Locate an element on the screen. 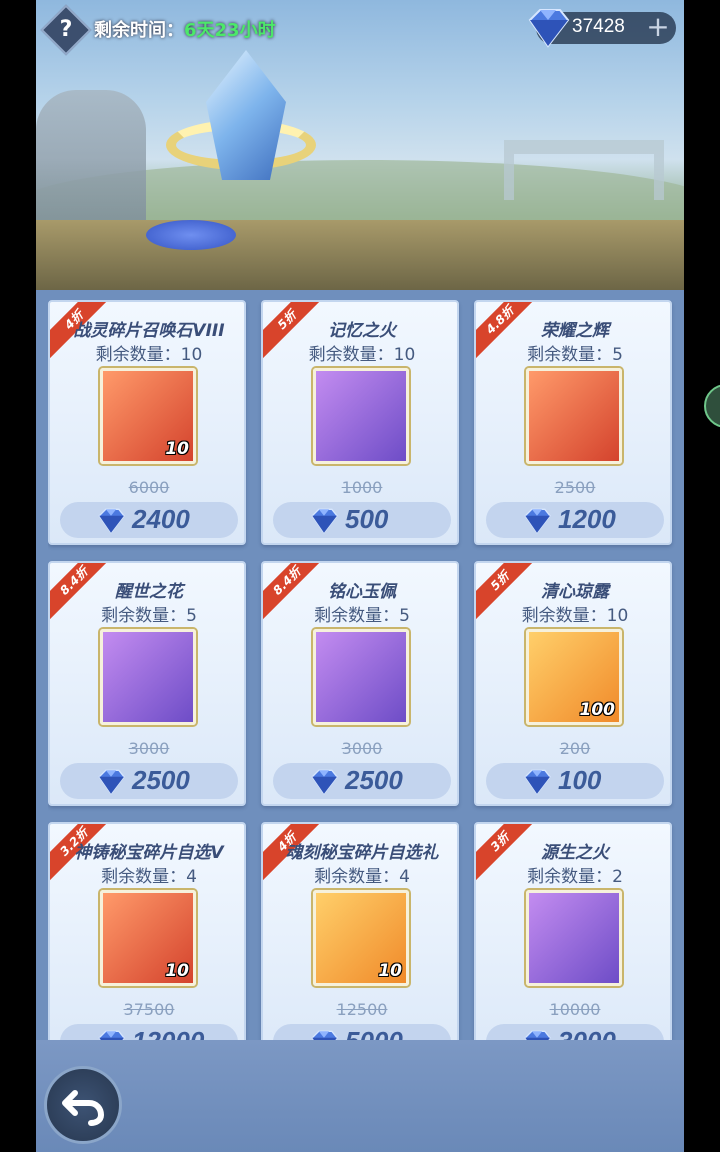 This screenshot has height=1152, width=720. help-button: ? is located at coordinates (66, 30).